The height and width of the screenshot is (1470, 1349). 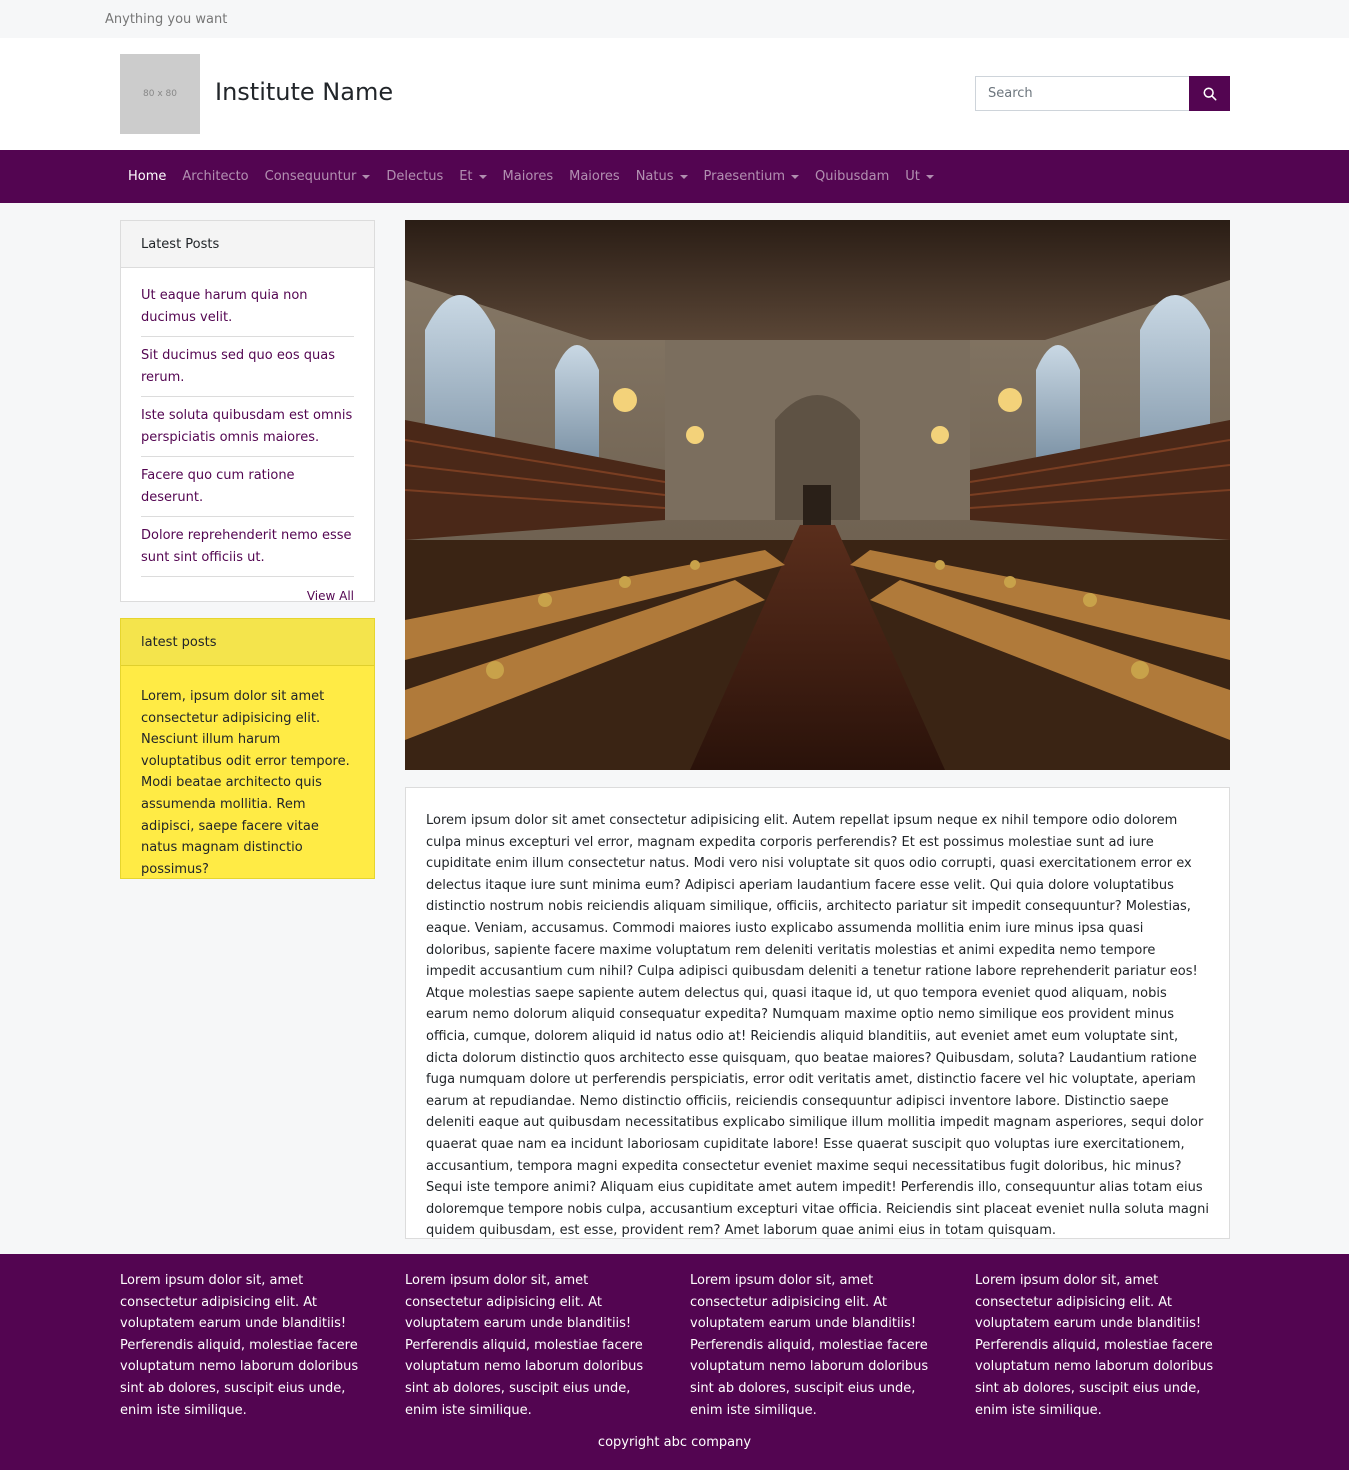 I want to click on tagline: Anything you want, so click(x=166, y=19).